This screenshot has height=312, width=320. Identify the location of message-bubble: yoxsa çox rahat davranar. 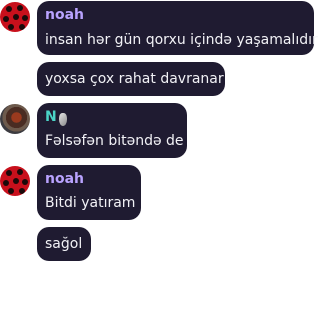
(131, 79).